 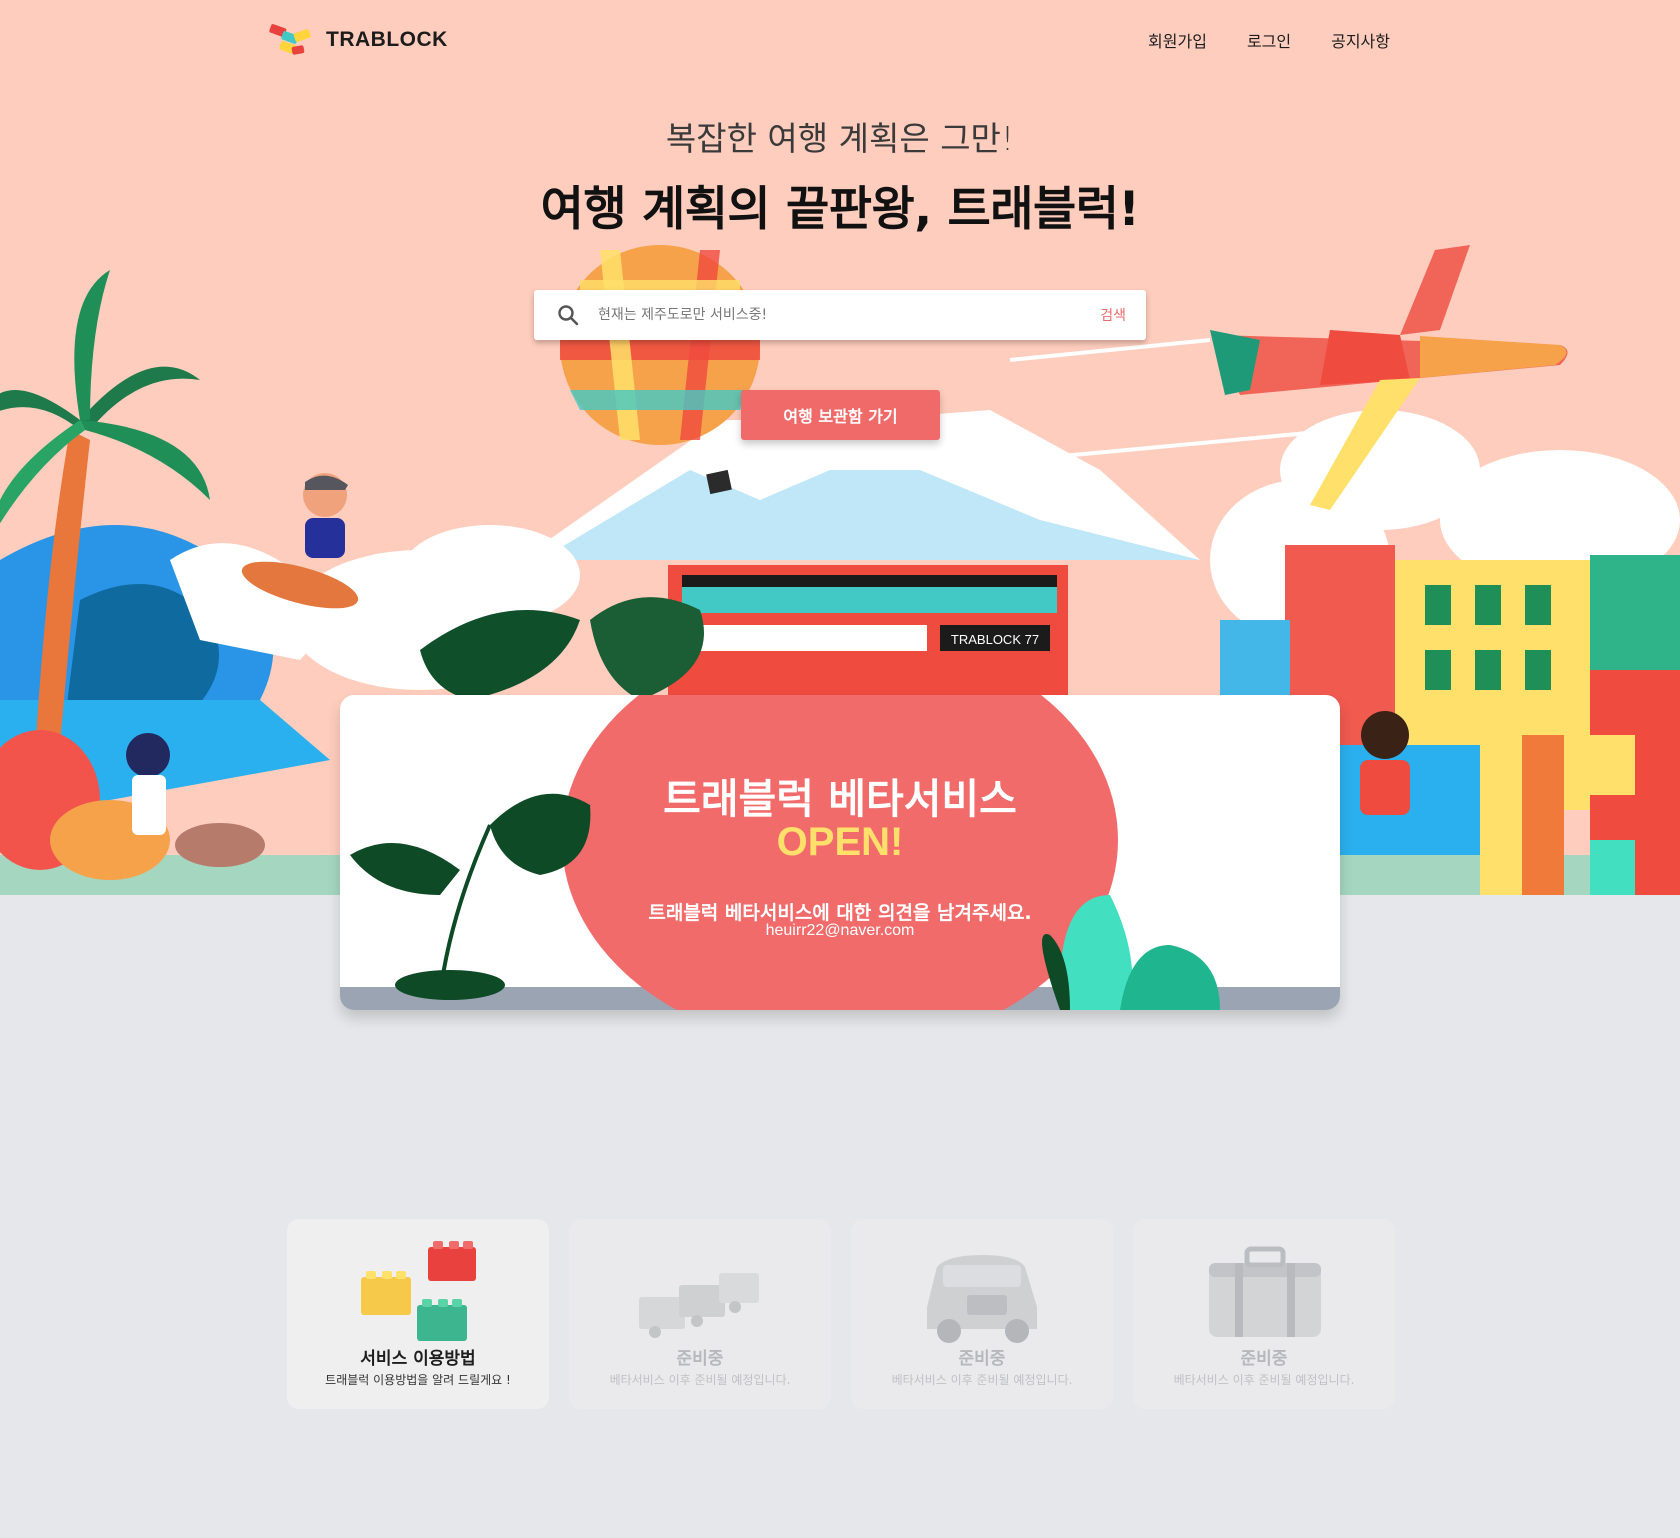 I want to click on search-input, so click(x=849, y=315).